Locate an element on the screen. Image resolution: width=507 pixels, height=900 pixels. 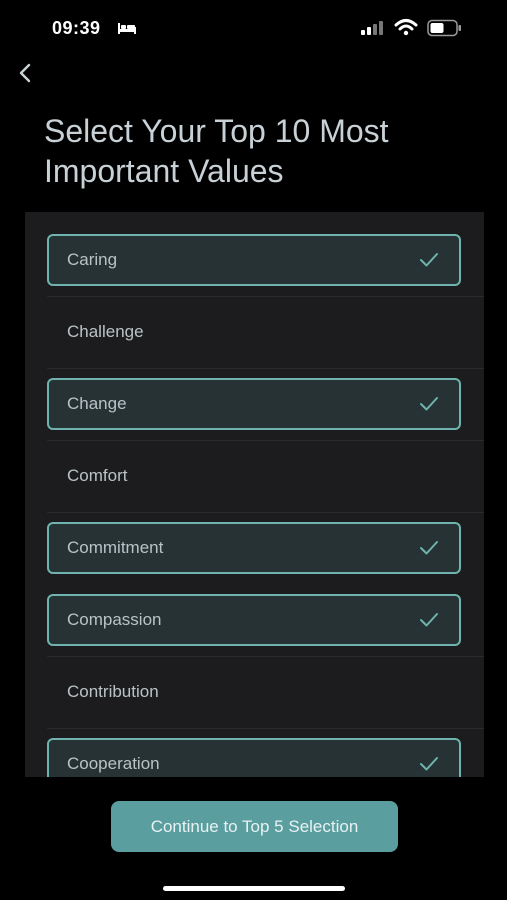
value-label: Challenge is located at coordinates (105, 331).